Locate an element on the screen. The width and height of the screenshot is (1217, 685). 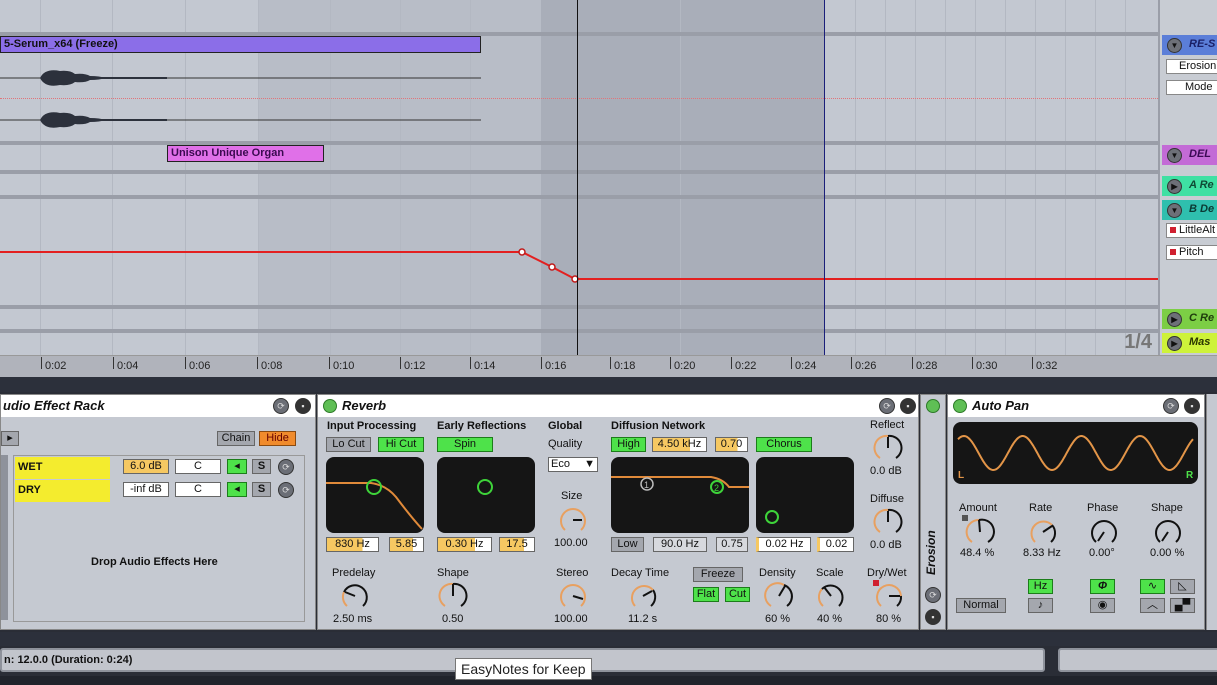
chain-button: Chain is located at coordinates (236, 438).